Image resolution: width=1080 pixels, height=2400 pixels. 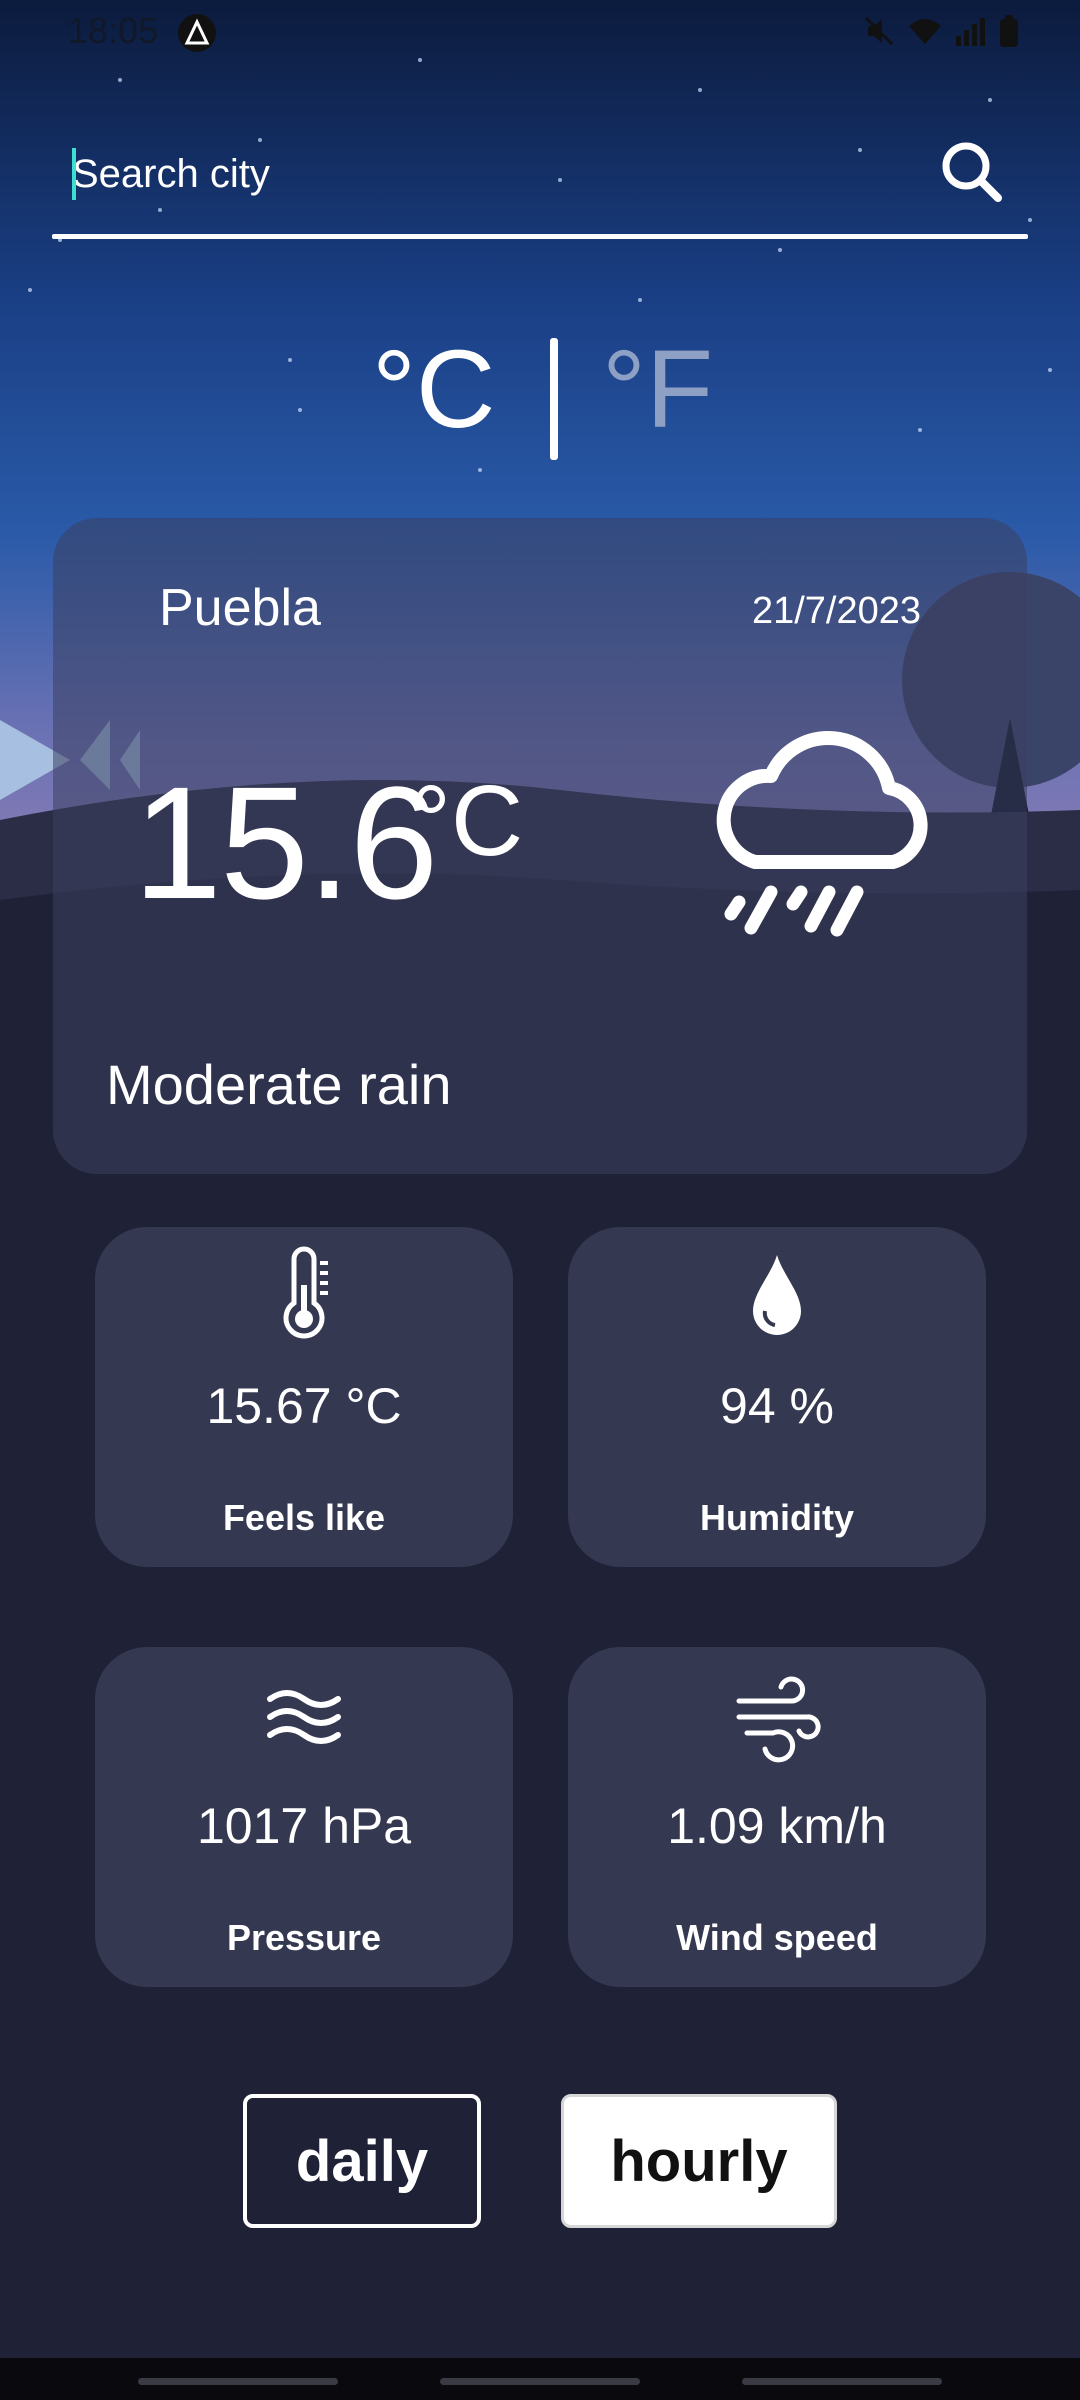 What do you see at coordinates (699, 2161) in the screenshot?
I see `hourly-button: hourly` at bounding box center [699, 2161].